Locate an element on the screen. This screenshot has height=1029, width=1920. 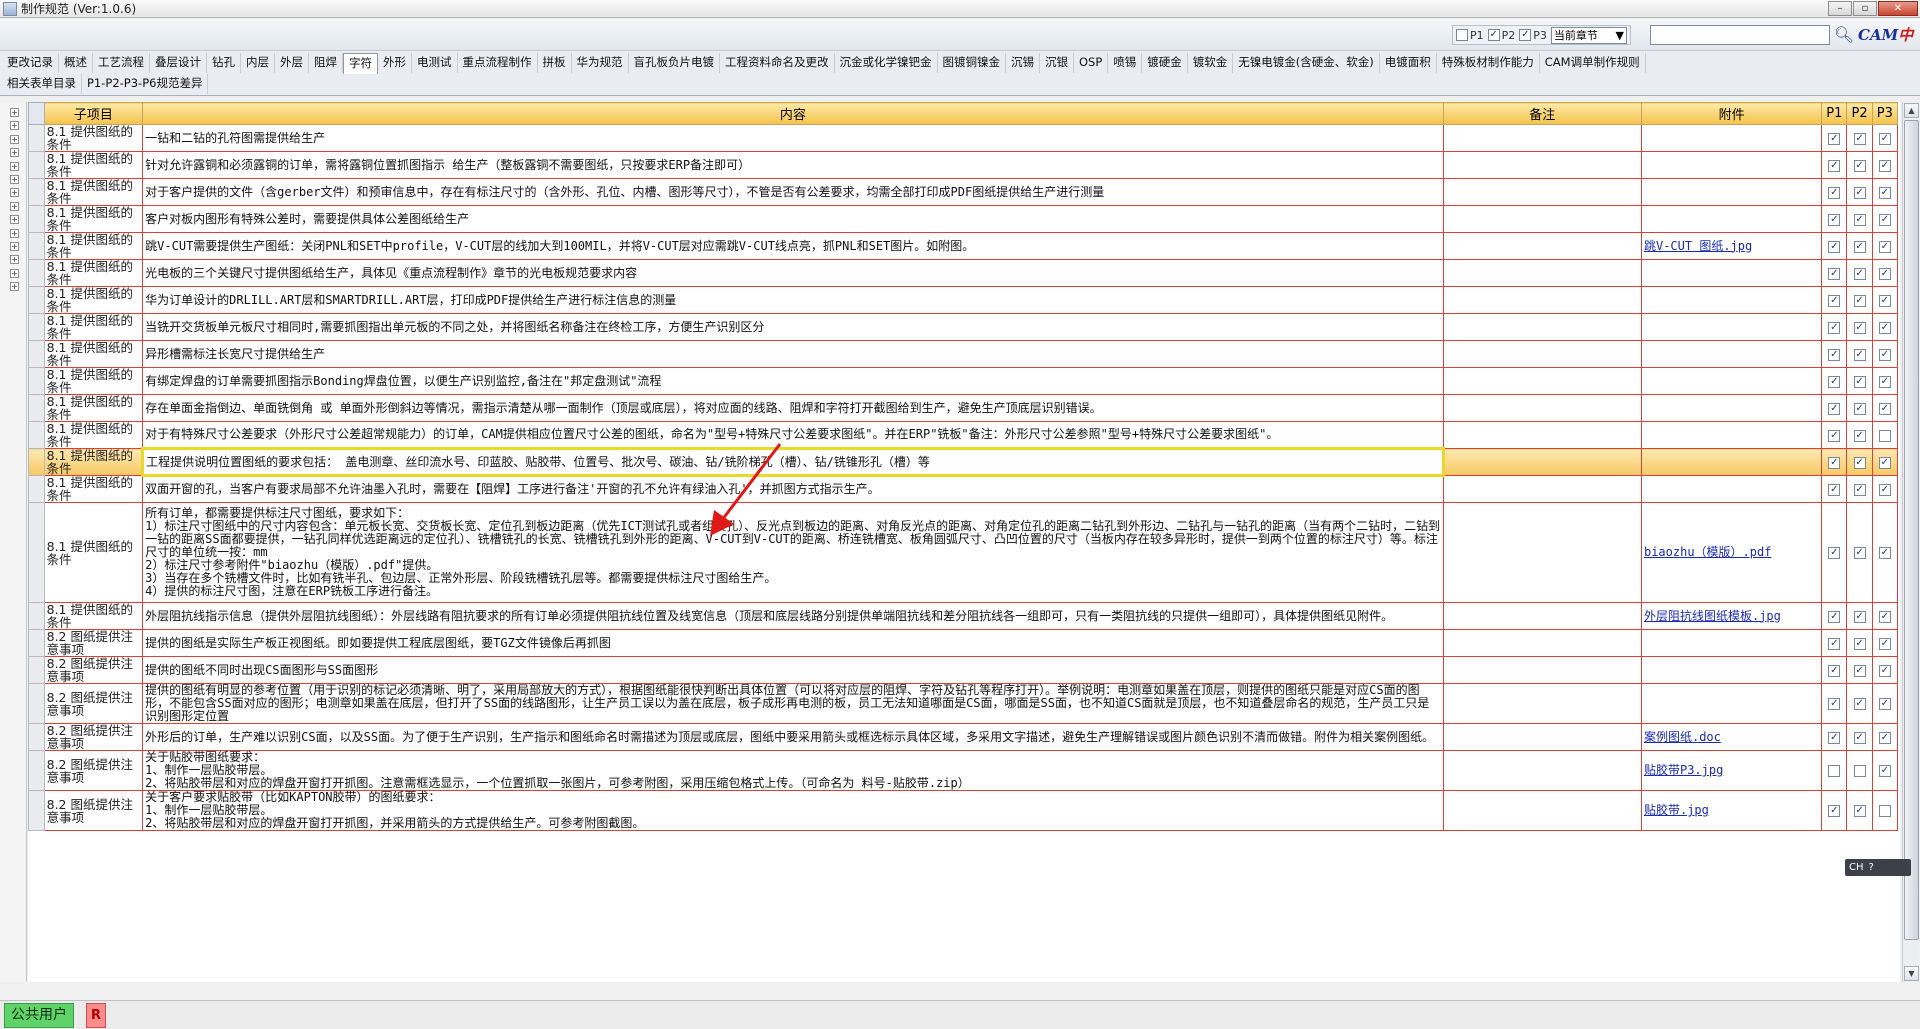
restore-button: ▫ is located at coordinates (1865, 8).